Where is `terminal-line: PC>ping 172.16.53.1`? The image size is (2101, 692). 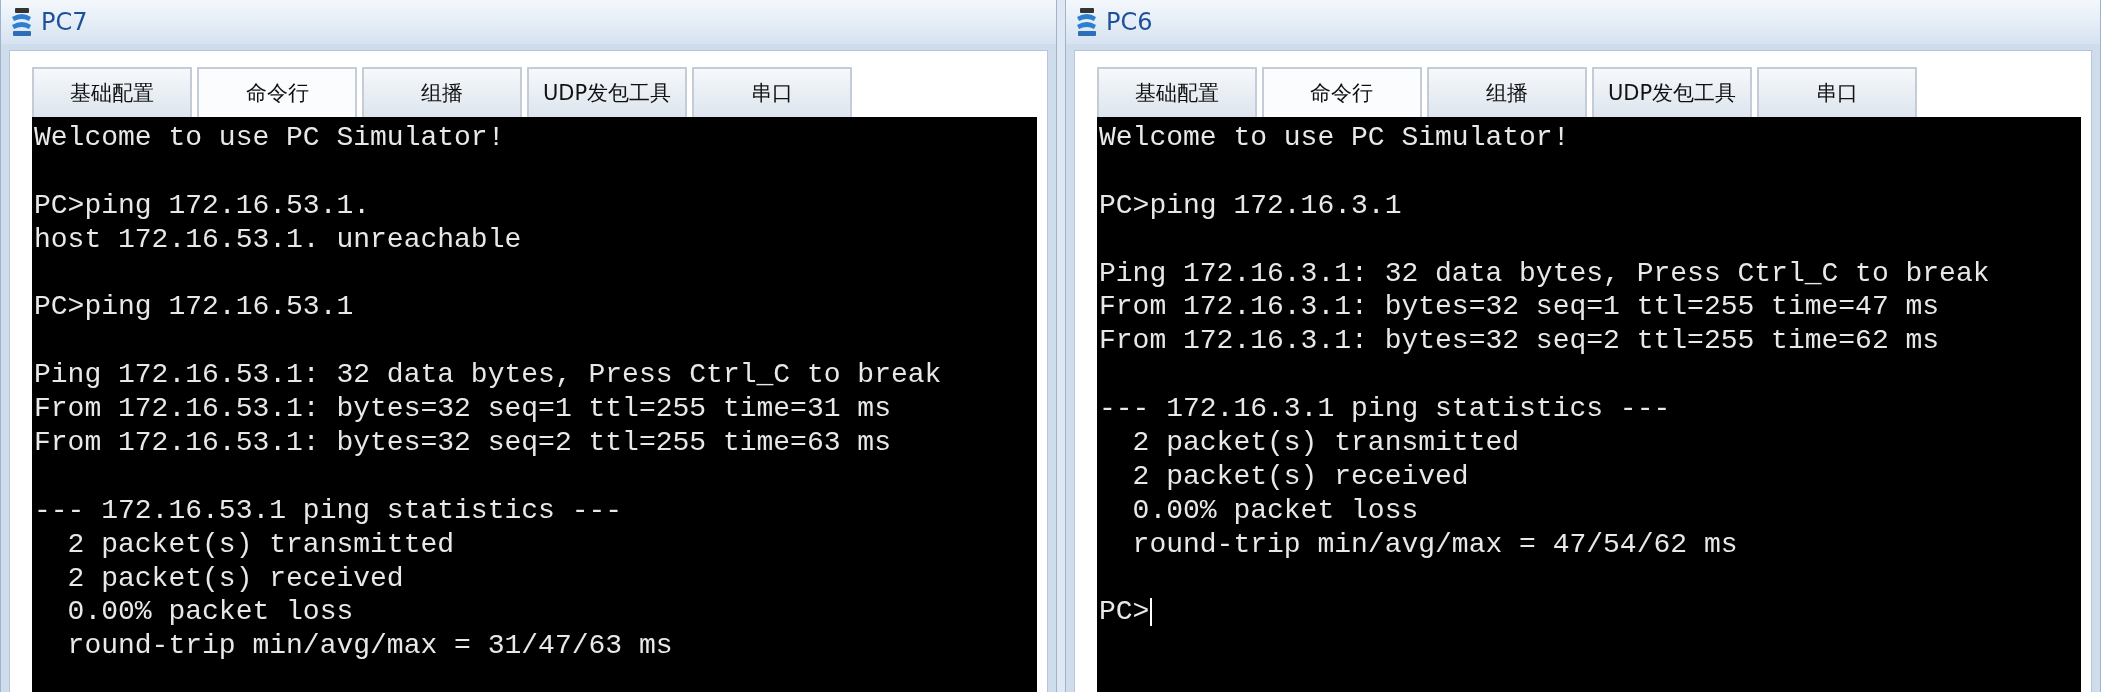 terminal-line: PC>ping 172.16.53.1 is located at coordinates (194, 307).